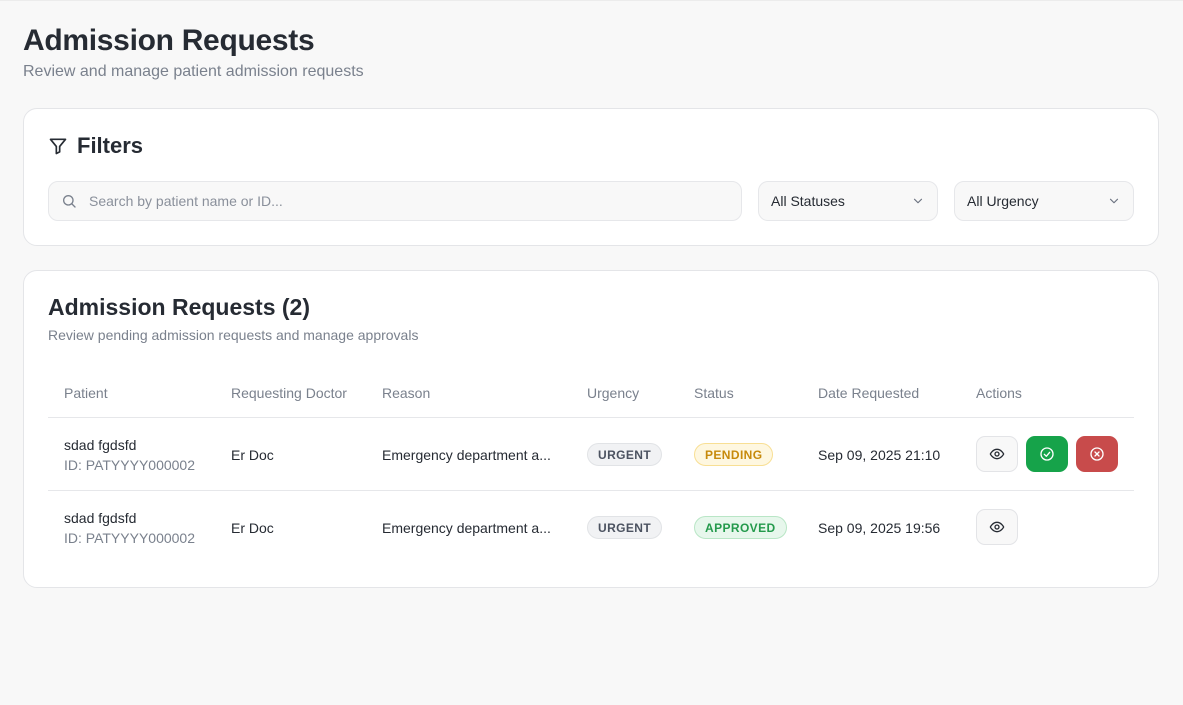 The width and height of the screenshot is (1183, 705). Describe the element at coordinates (999, 393) in the screenshot. I see `column-header-actions: Actions` at that location.